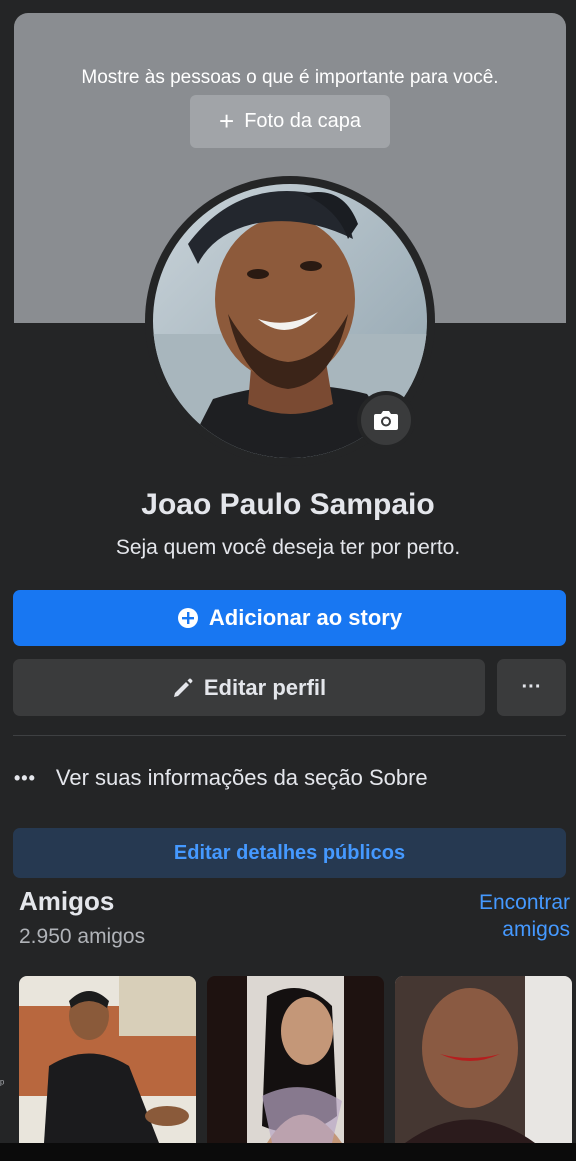  I want to click on add-cover-photo-label: Foto da capa, so click(302, 121).